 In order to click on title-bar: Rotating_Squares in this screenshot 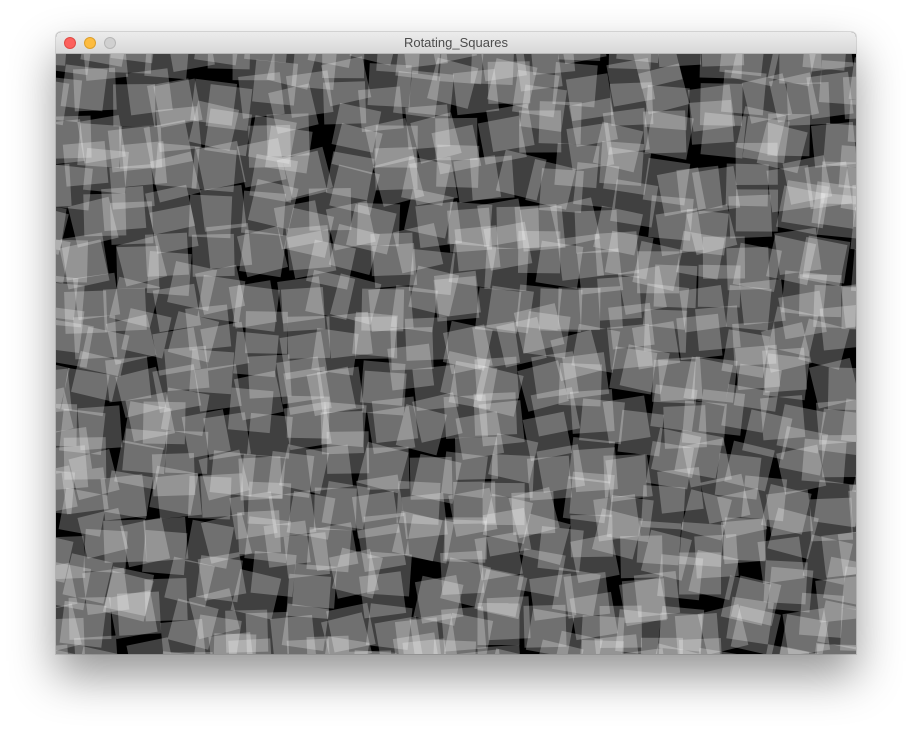, I will do `click(456, 43)`.